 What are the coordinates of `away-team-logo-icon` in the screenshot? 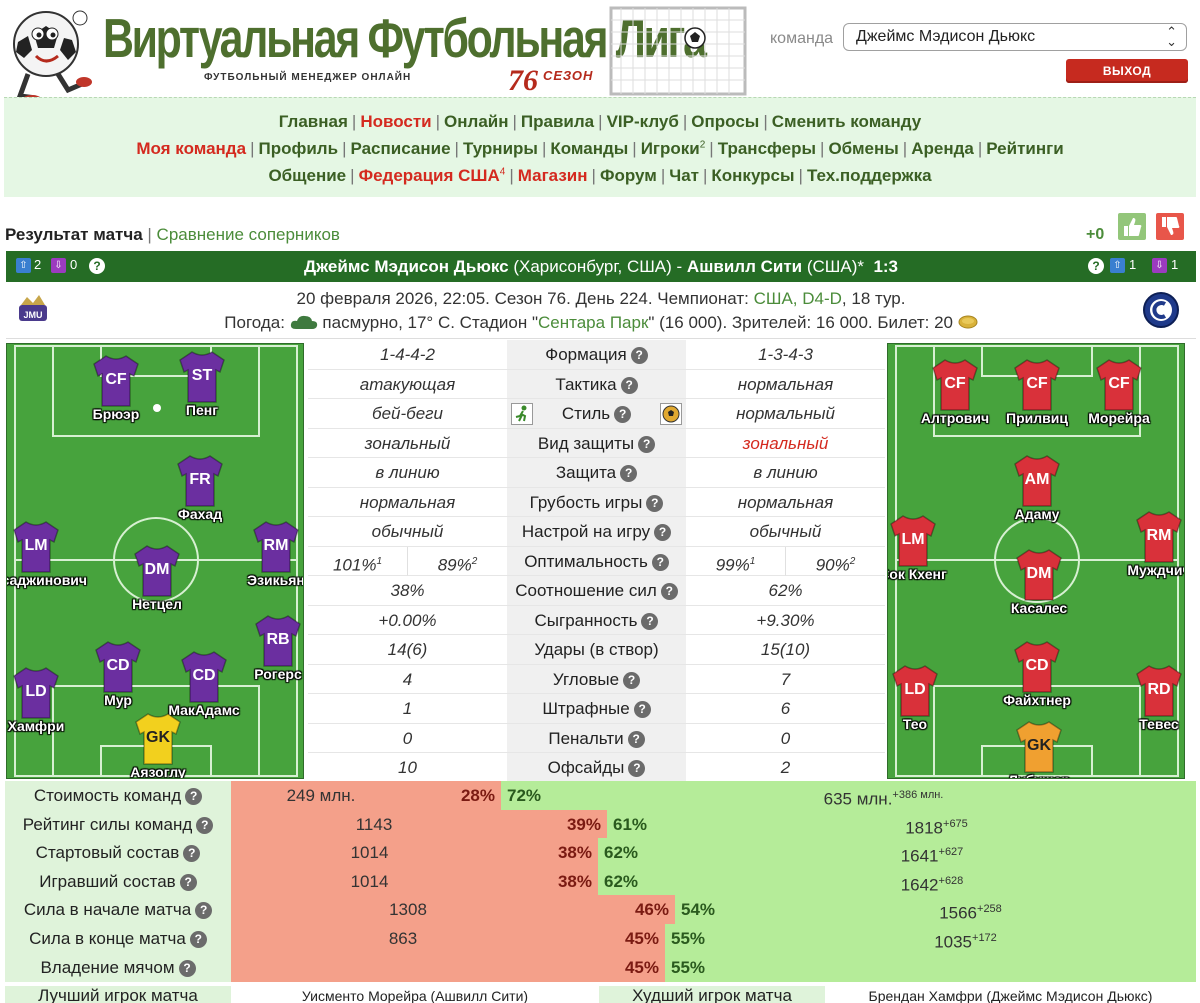 It's located at (1161, 310).